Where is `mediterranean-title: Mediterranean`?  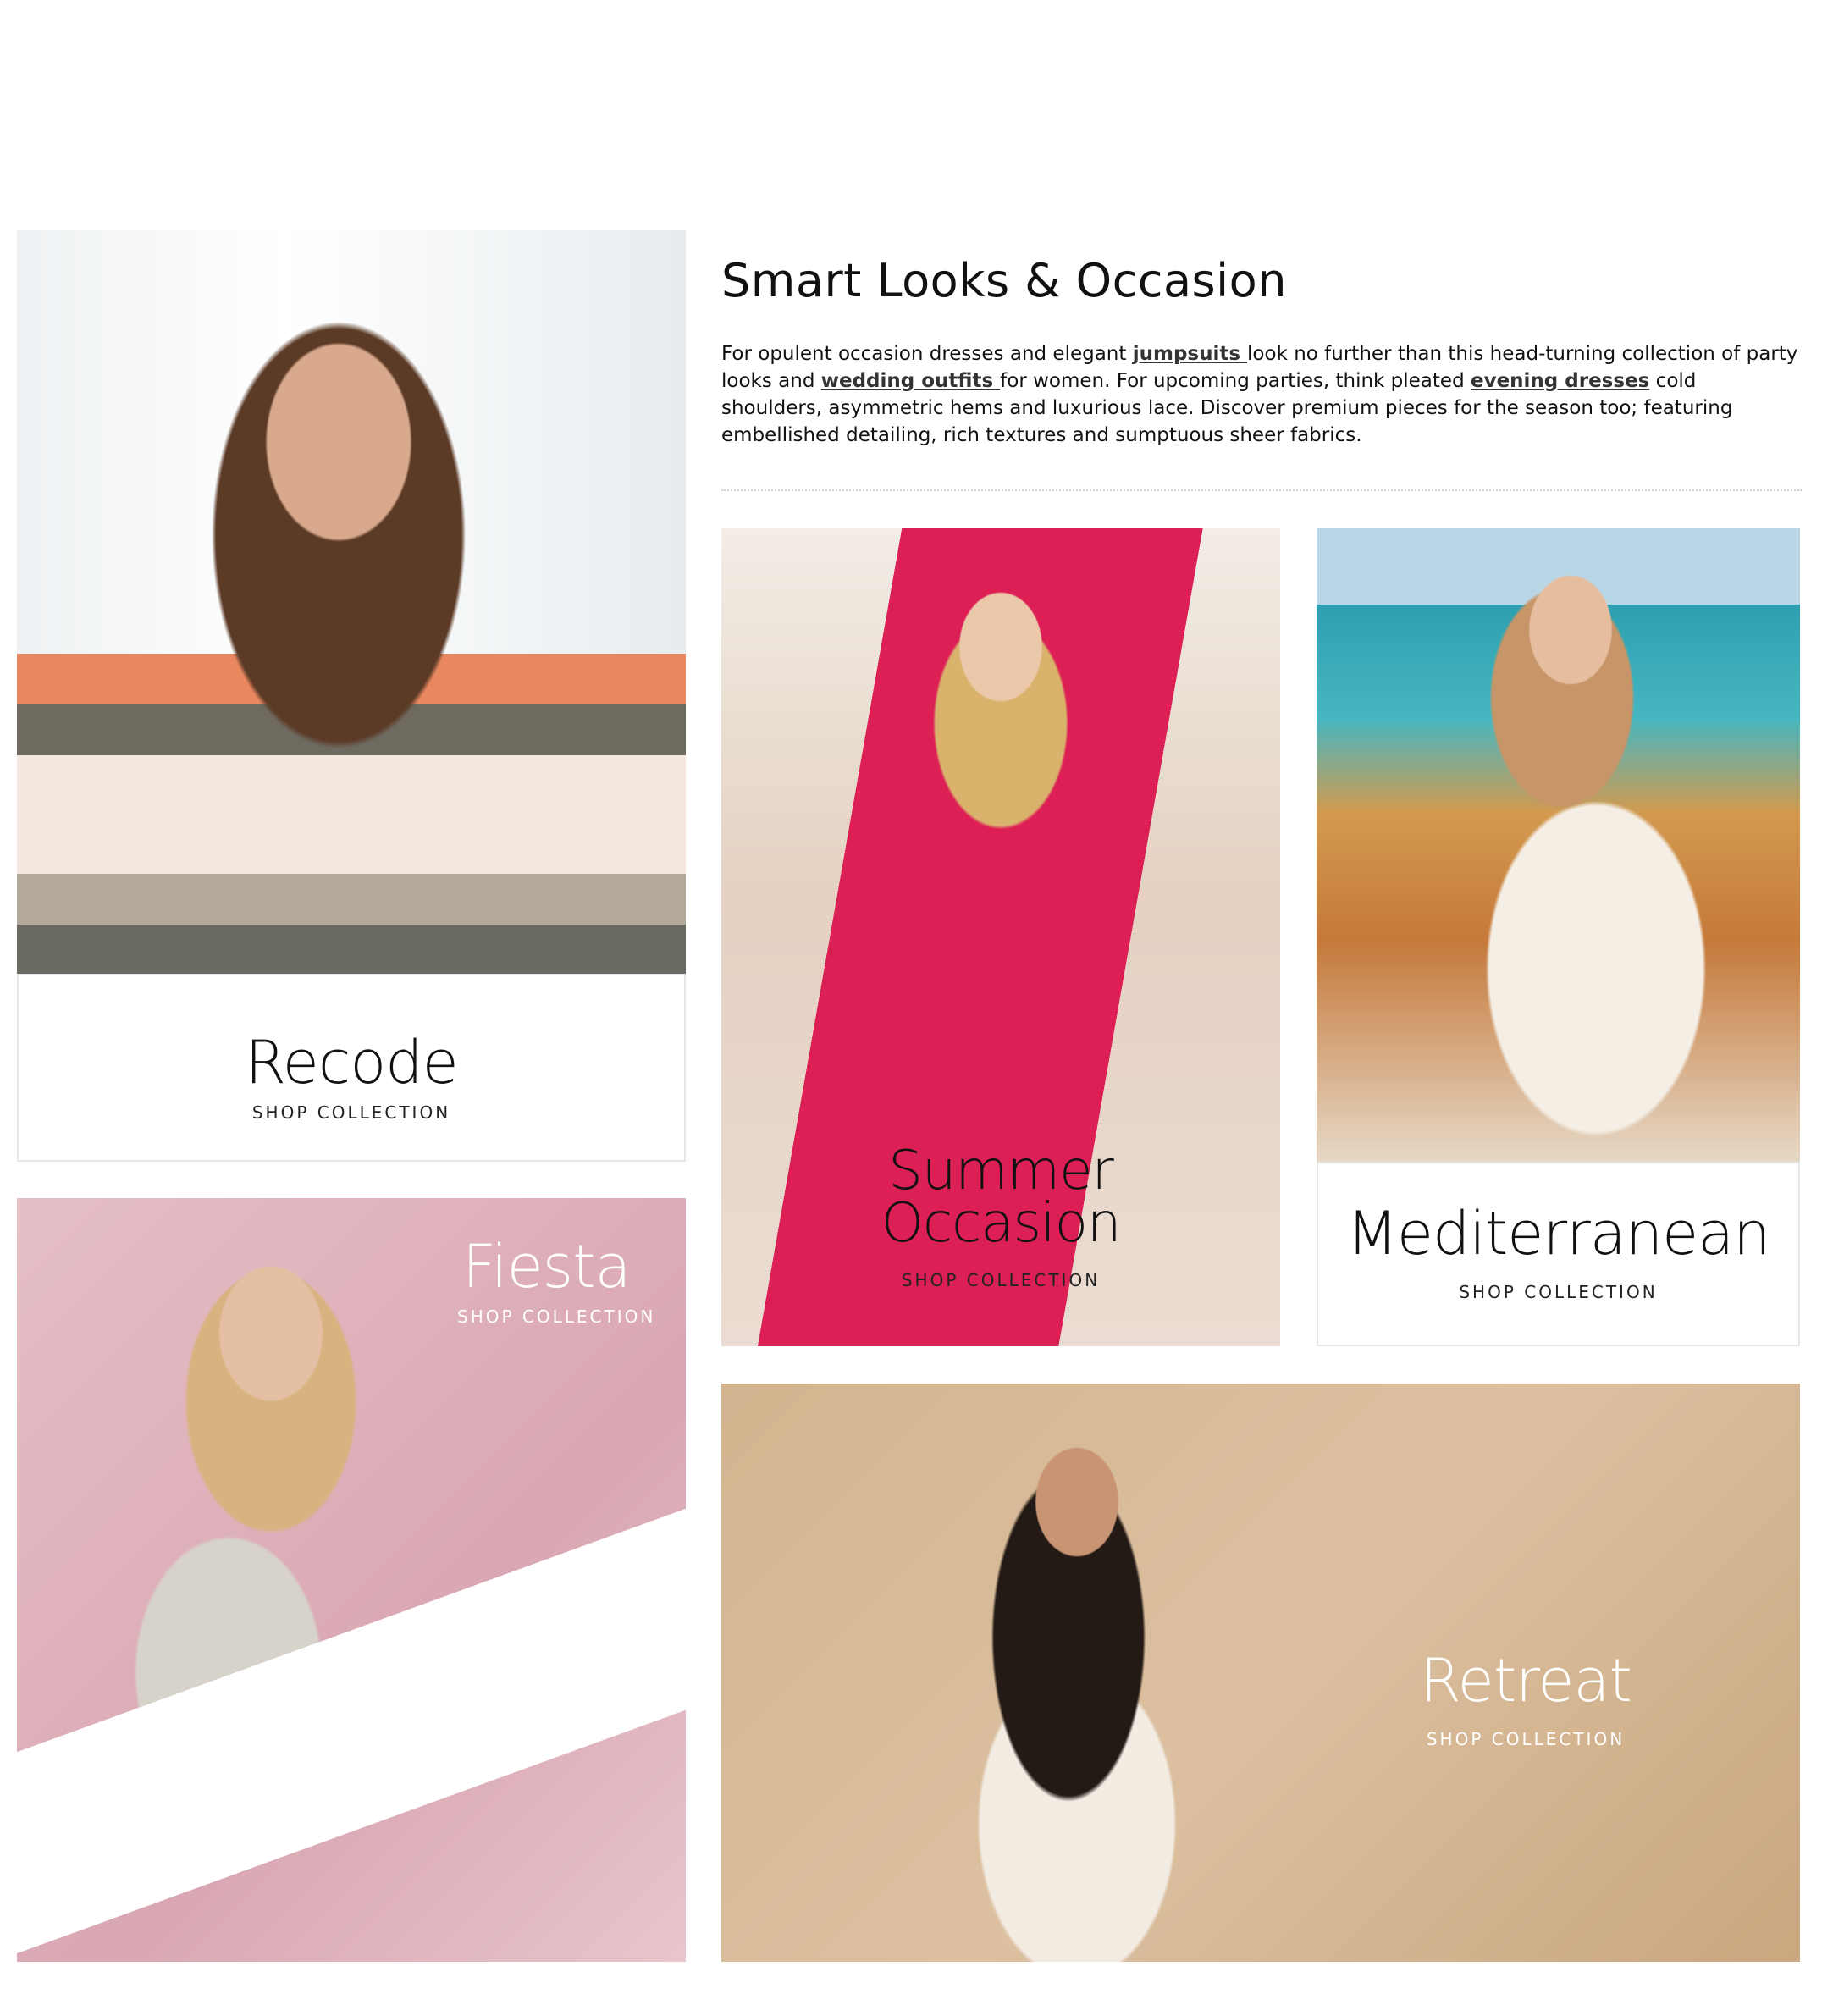 mediterranean-title: Mediterranean is located at coordinates (1558, 1233).